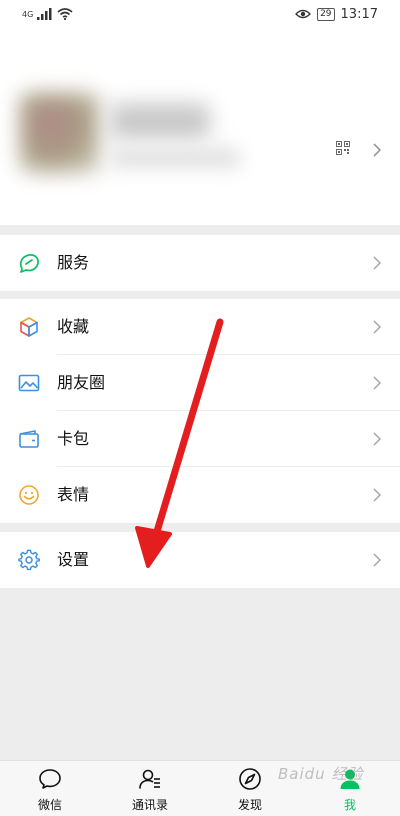  Describe the element at coordinates (326, 14) in the screenshot. I see `battery-indicator: 29` at that location.